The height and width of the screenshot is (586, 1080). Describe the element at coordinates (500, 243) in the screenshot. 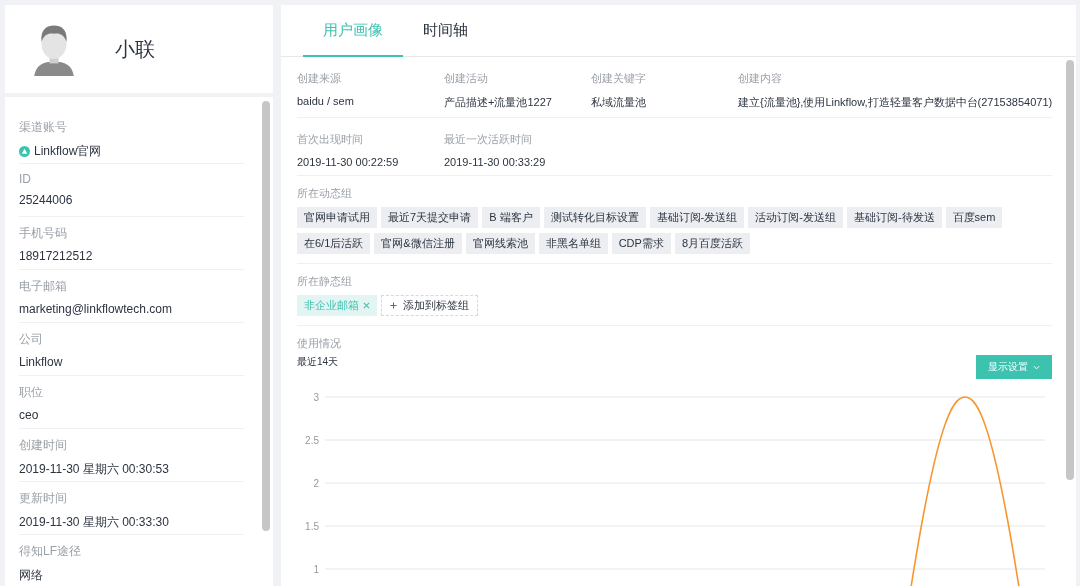

I see `group-tag: 官网线索池` at that location.